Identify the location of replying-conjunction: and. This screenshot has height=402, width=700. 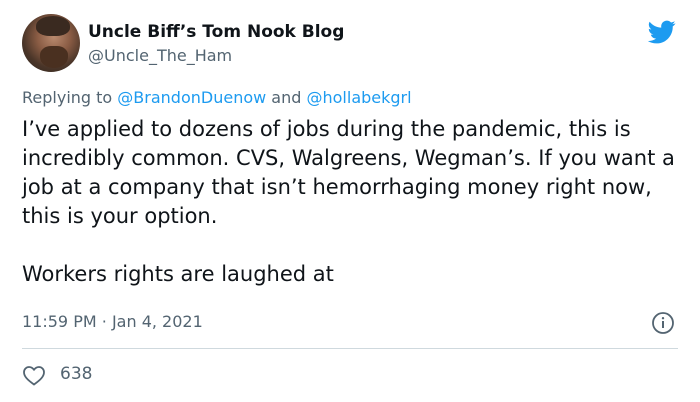
(286, 97).